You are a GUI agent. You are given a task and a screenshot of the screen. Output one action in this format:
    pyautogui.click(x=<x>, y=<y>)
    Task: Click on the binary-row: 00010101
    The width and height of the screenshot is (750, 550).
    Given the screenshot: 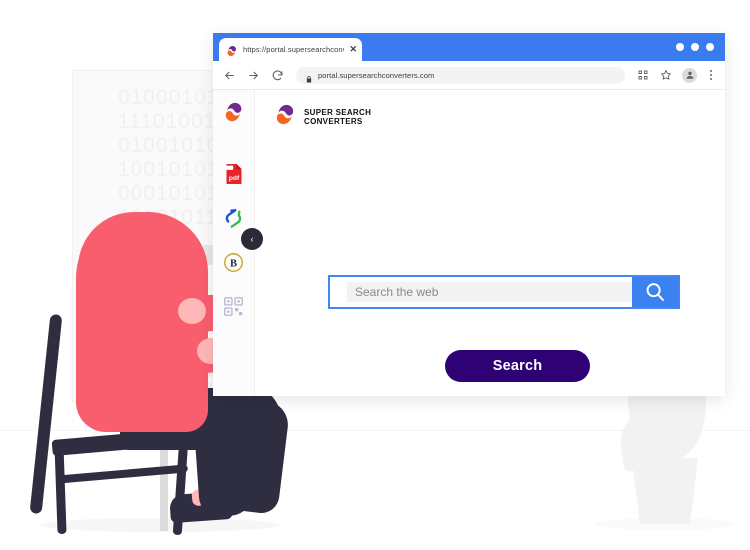 What is the action you would take?
    pyautogui.click(x=169, y=193)
    